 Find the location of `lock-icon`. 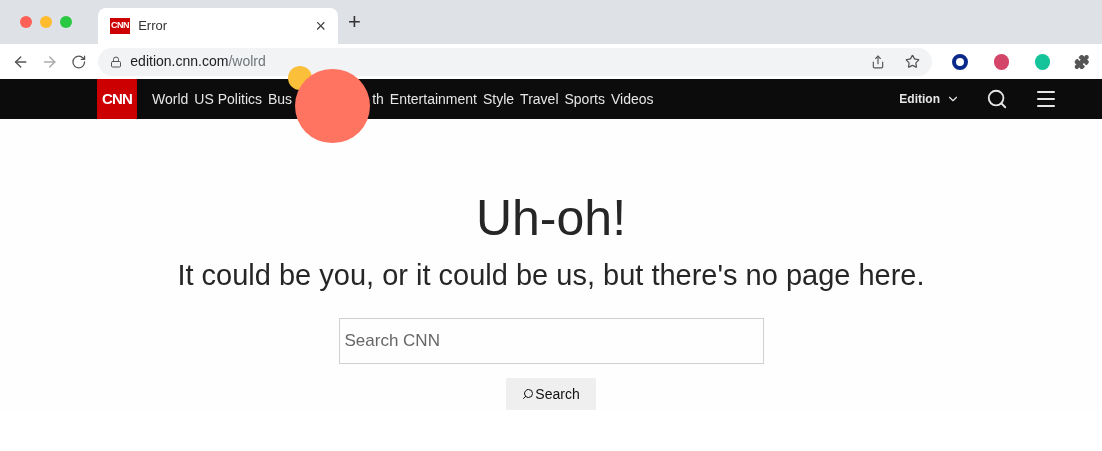

lock-icon is located at coordinates (116, 61).